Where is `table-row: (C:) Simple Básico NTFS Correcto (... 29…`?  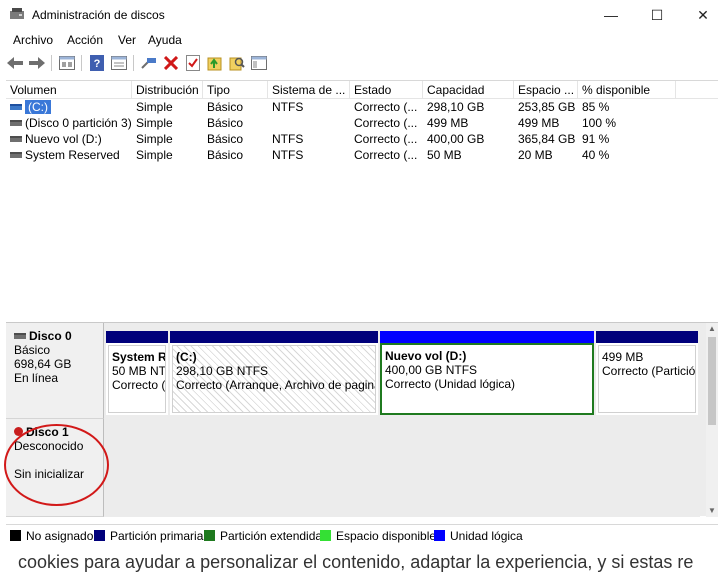
table-row: (C:) Simple Básico NTFS Correcto (... 29… is located at coordinates (362, 107).